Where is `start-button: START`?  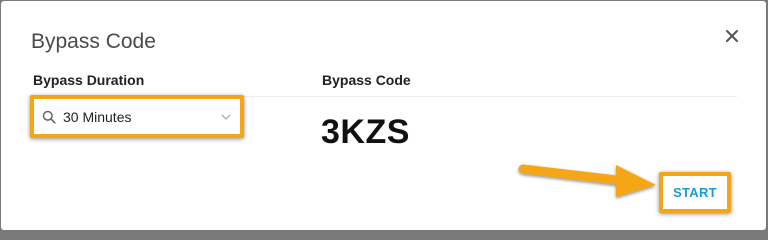
start-button: START is located at coordinates (695, 192).